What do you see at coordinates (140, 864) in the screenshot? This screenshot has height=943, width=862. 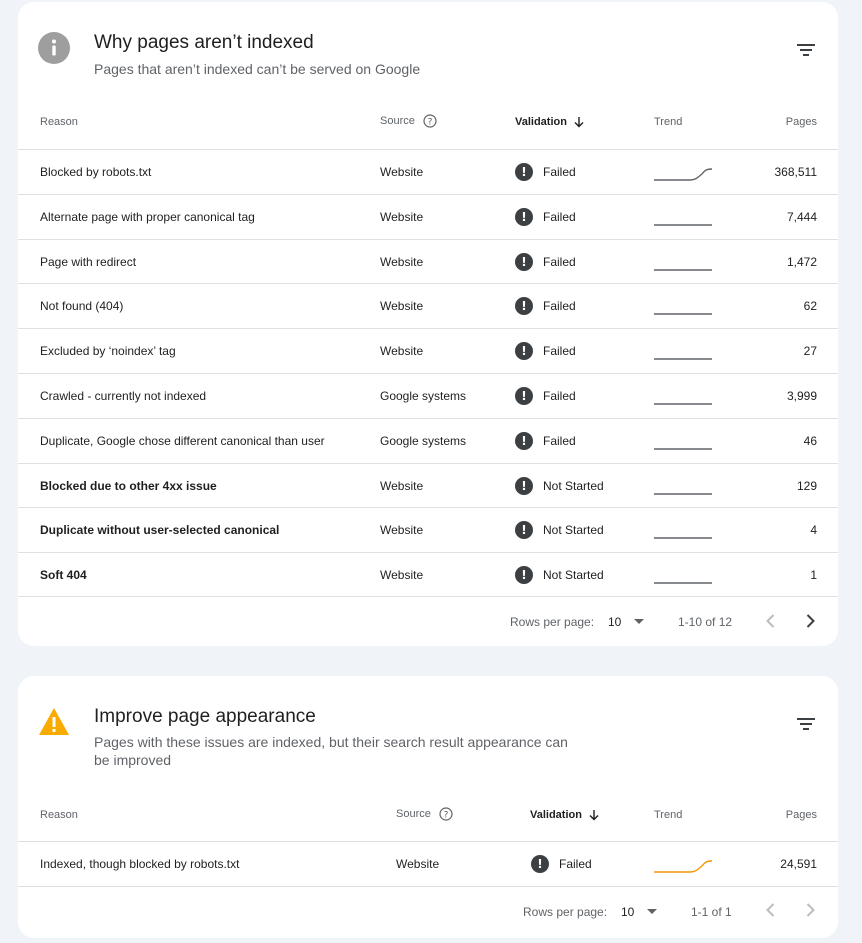 I see `row-reason: Indexed, though blocked by robots.txt` at bounding box center [140, 864].